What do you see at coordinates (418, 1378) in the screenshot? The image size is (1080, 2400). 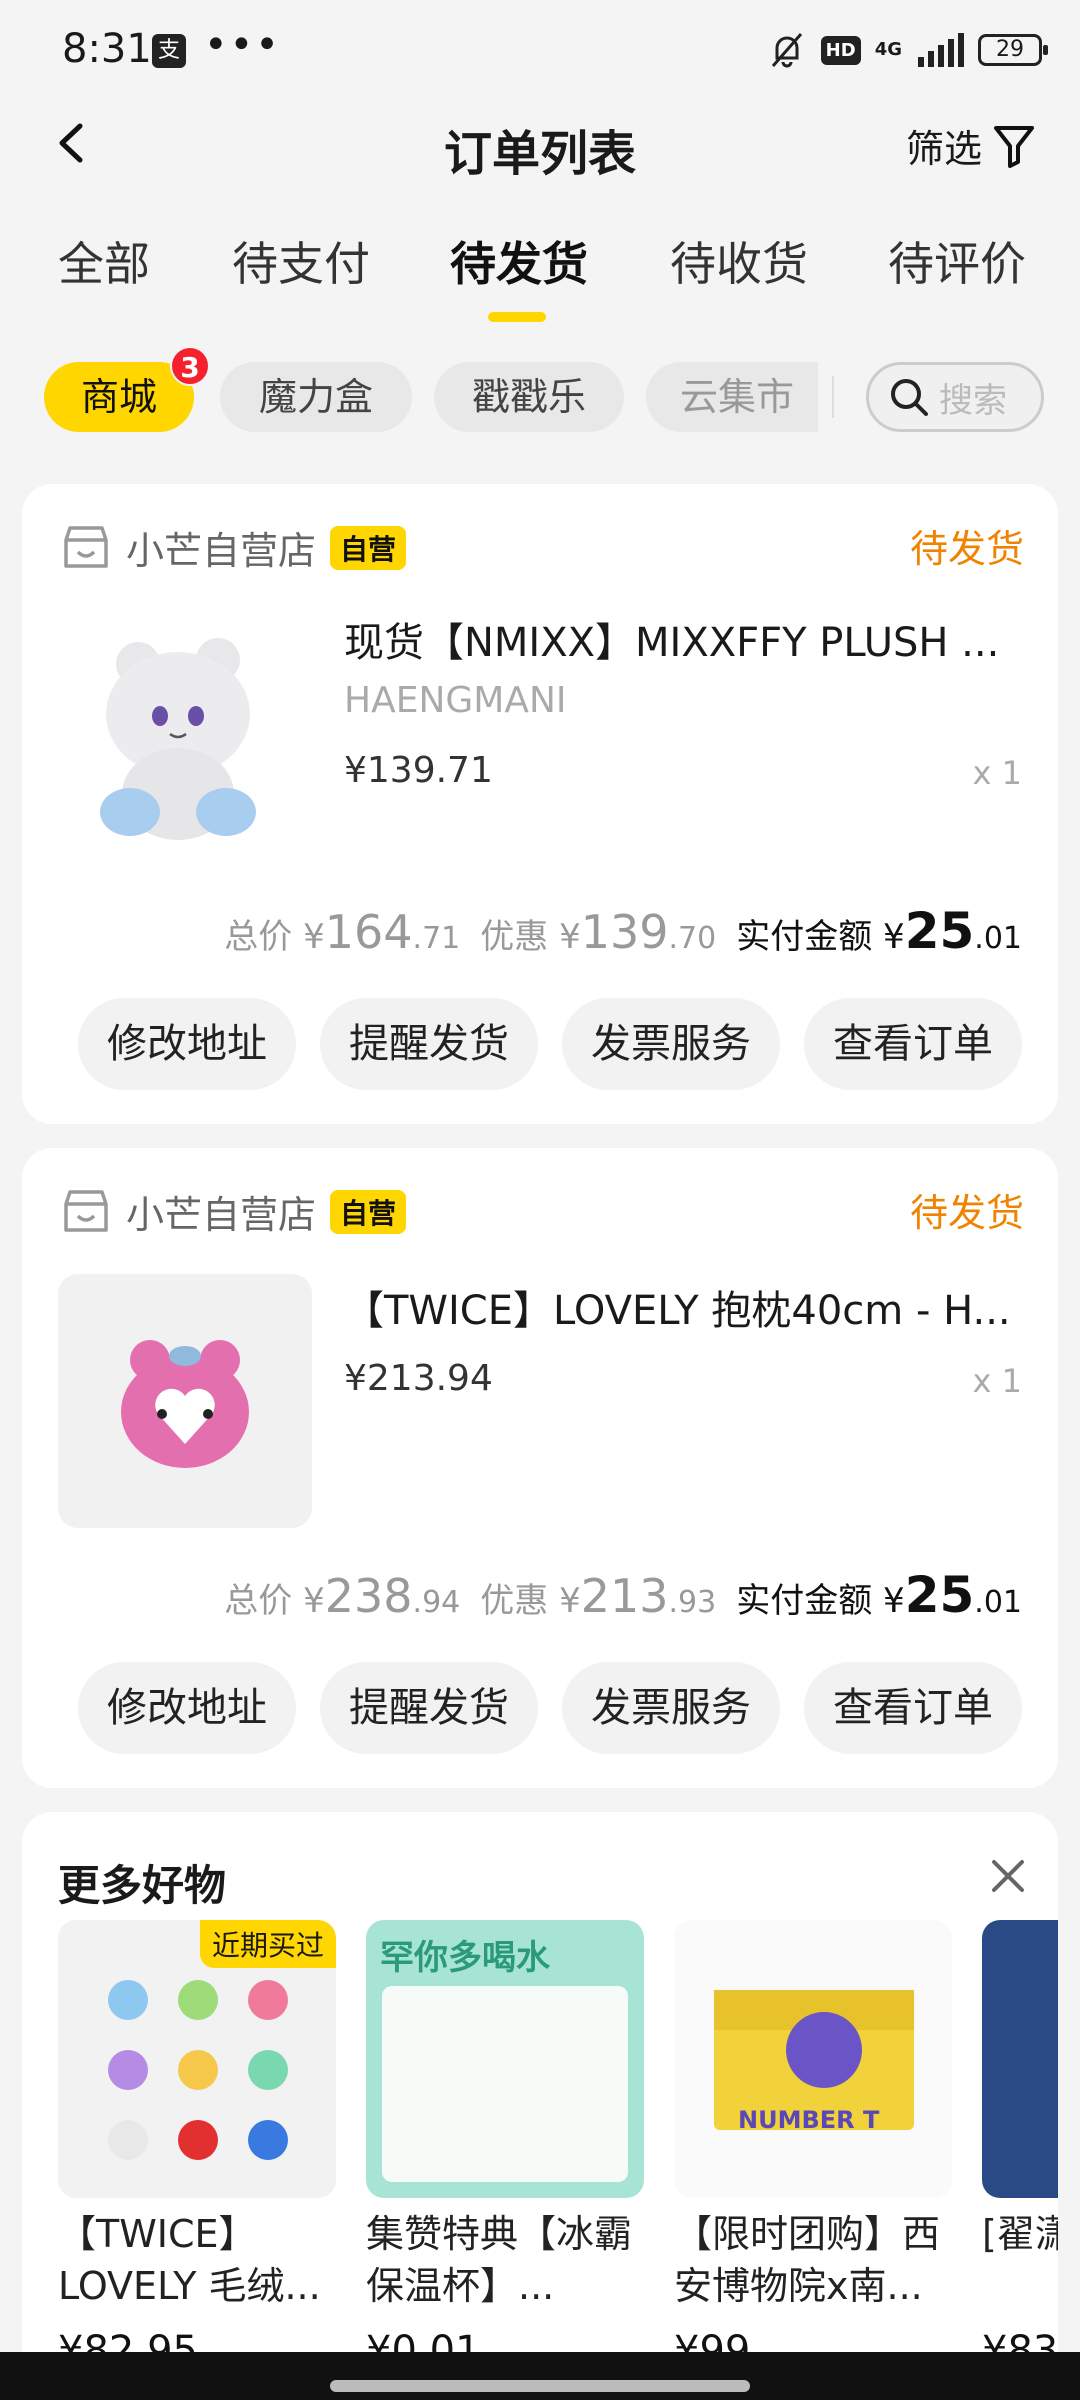 I see `product-price: ¥213.94` at bounding box center [418, 1378].